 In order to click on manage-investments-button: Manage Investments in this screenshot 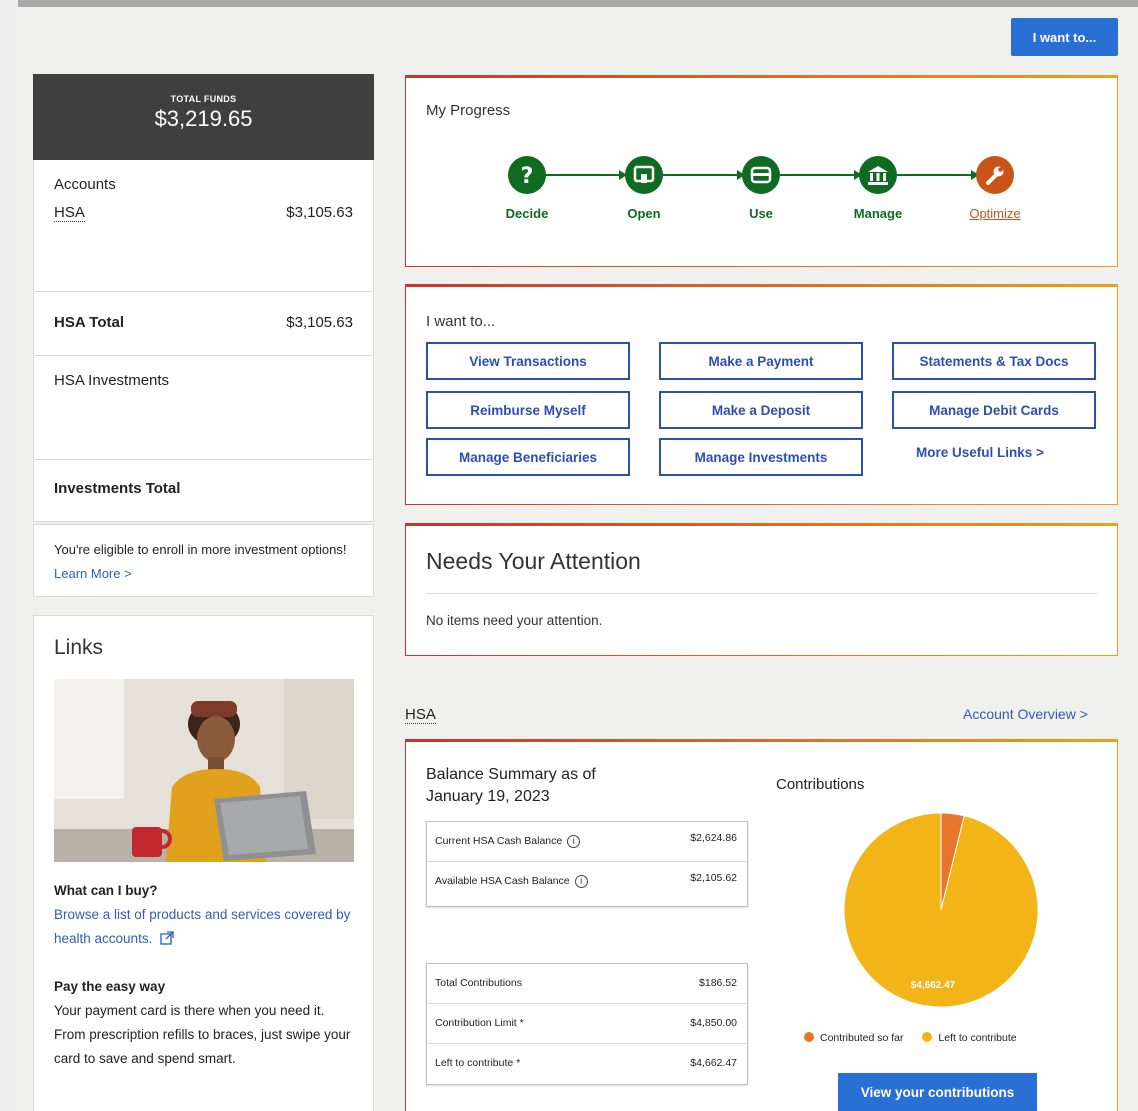, I will do `click(761, 457)`.